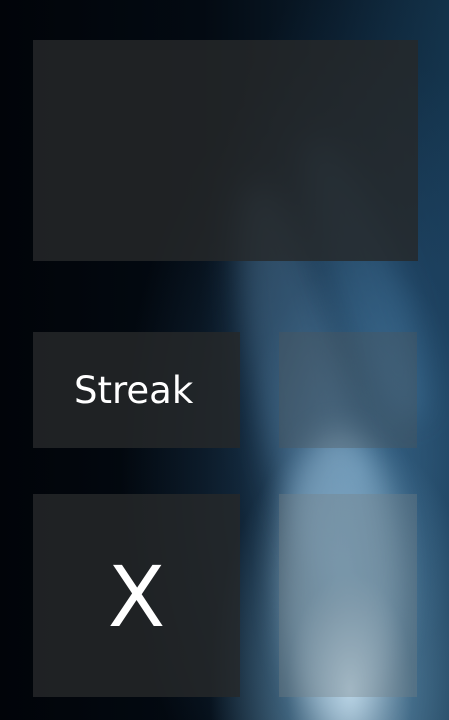 This screenshot has width=449, height=720. I want to click on streak-label: Streak, so click(134, 390).